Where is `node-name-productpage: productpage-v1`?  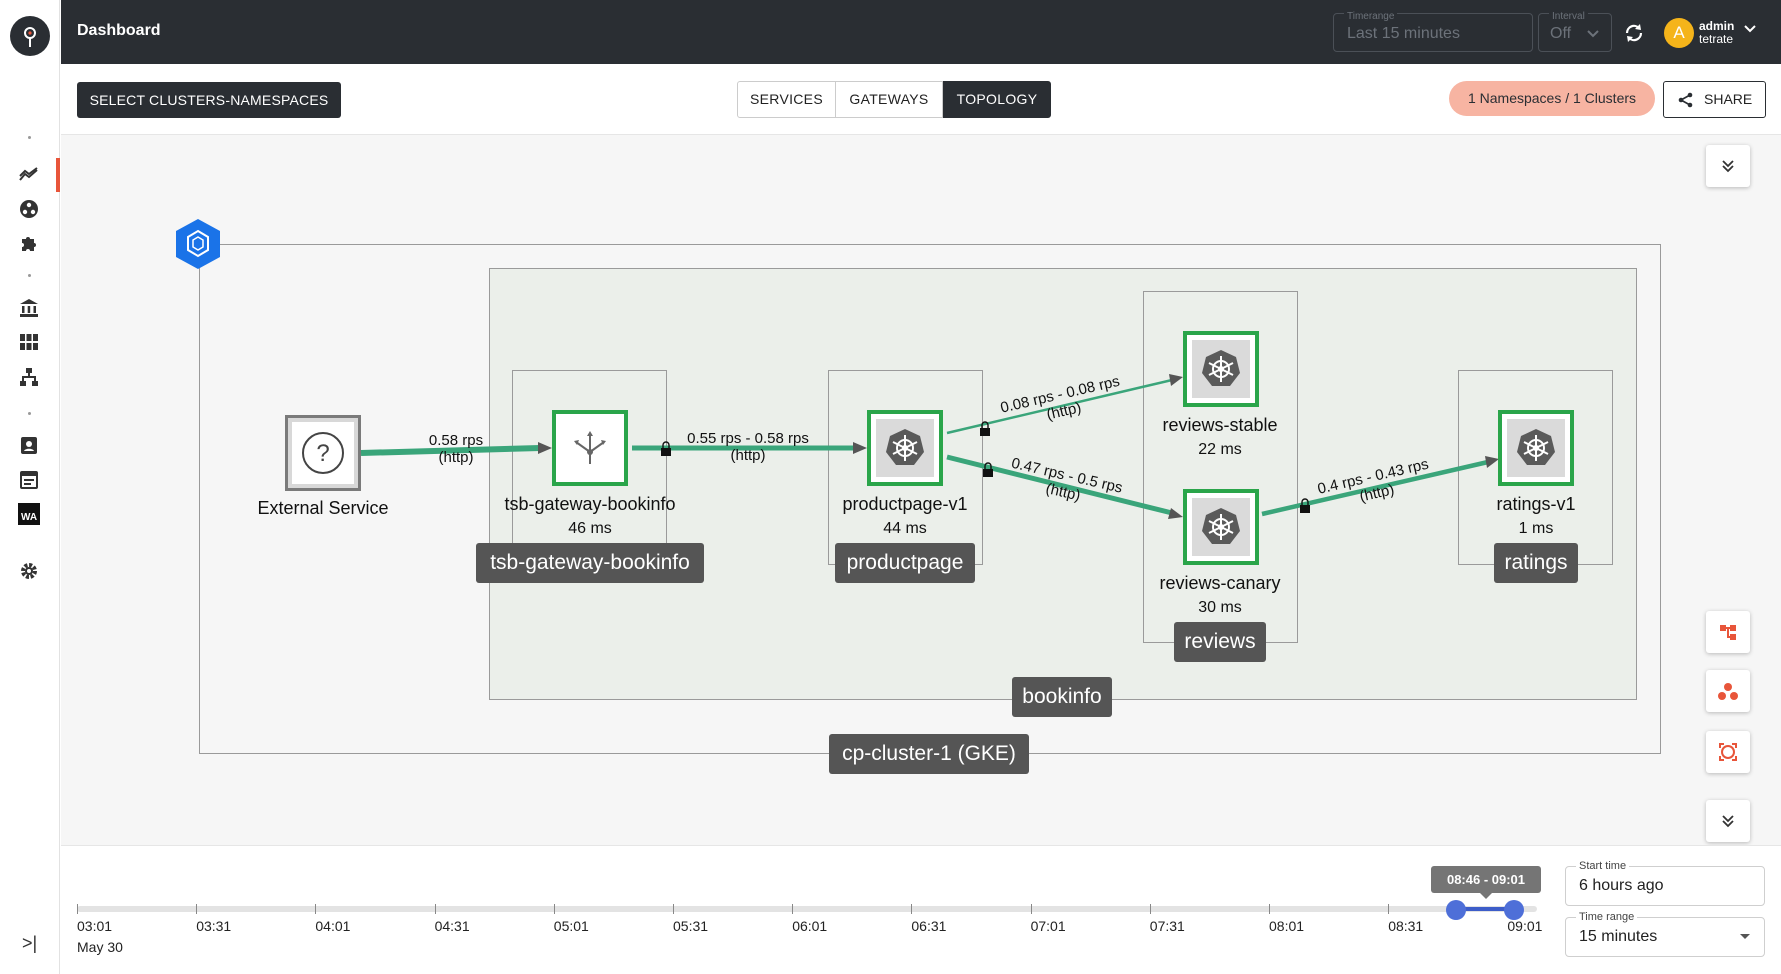
node-name-productpage: productpage-v1 is located at coordinates (905, 504).